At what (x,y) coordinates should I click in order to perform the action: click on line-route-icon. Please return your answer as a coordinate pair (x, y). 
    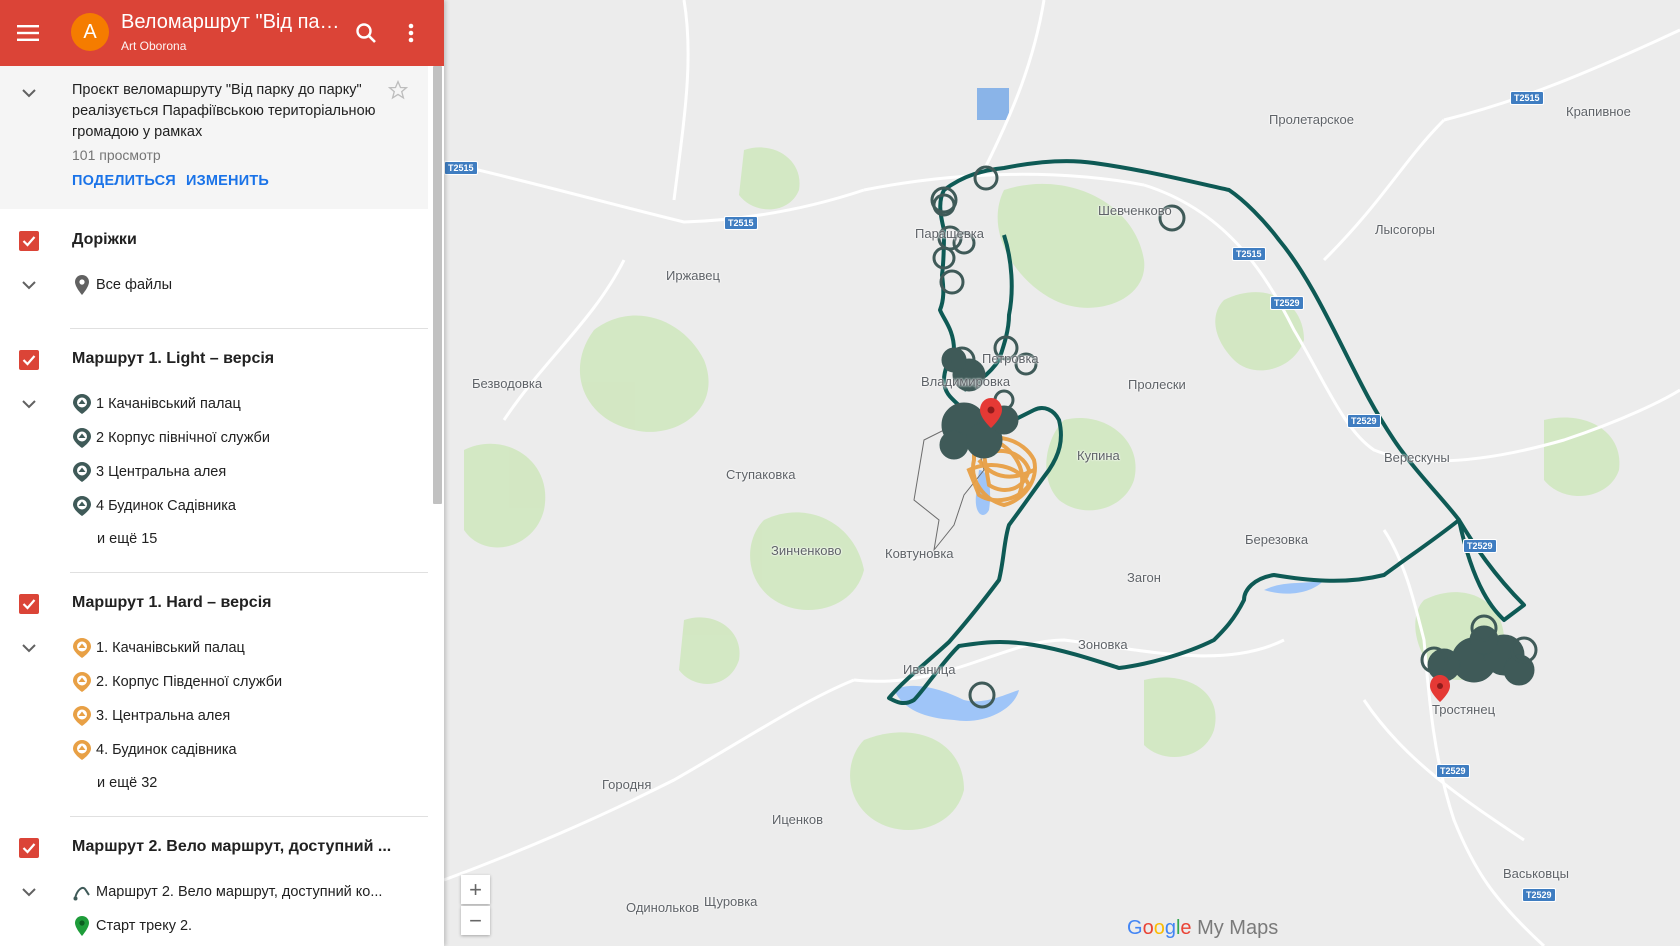
    Looking at the image, I should click on (82, 892).